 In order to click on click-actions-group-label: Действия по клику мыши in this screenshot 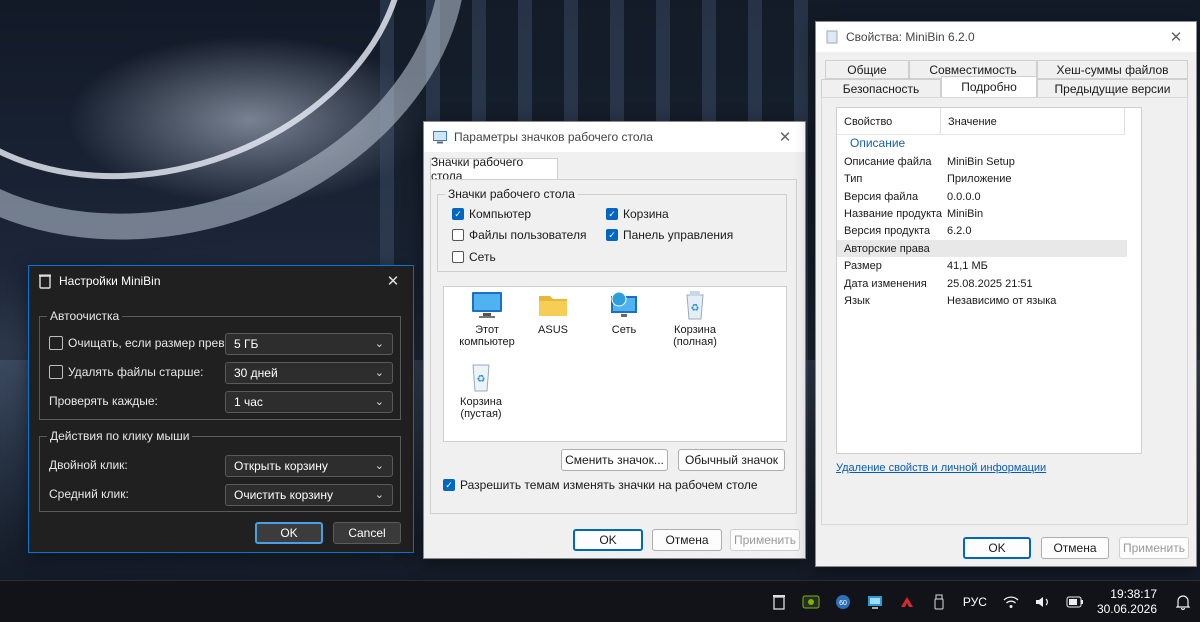, I will do `click(120, 436)`.